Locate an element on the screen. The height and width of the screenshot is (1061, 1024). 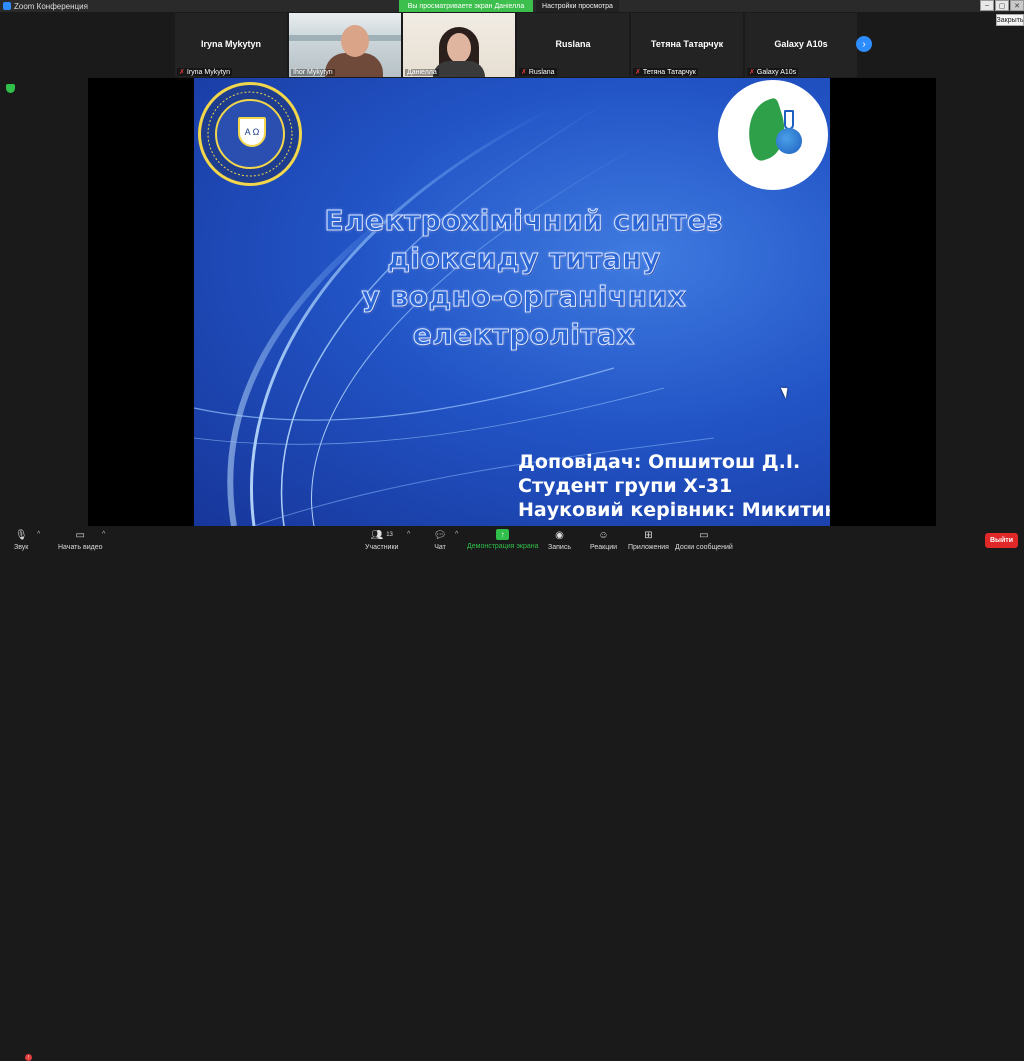
participant-name: Тетяна Татарчук is located at coordinates (687, 44).